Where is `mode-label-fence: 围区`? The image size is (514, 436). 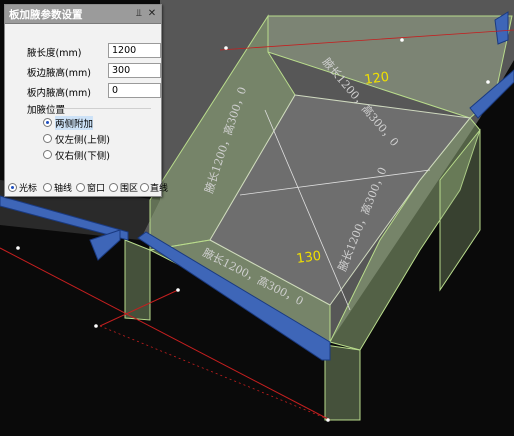 mode-label-fence: 围区 is located at coordinates (129, 187).